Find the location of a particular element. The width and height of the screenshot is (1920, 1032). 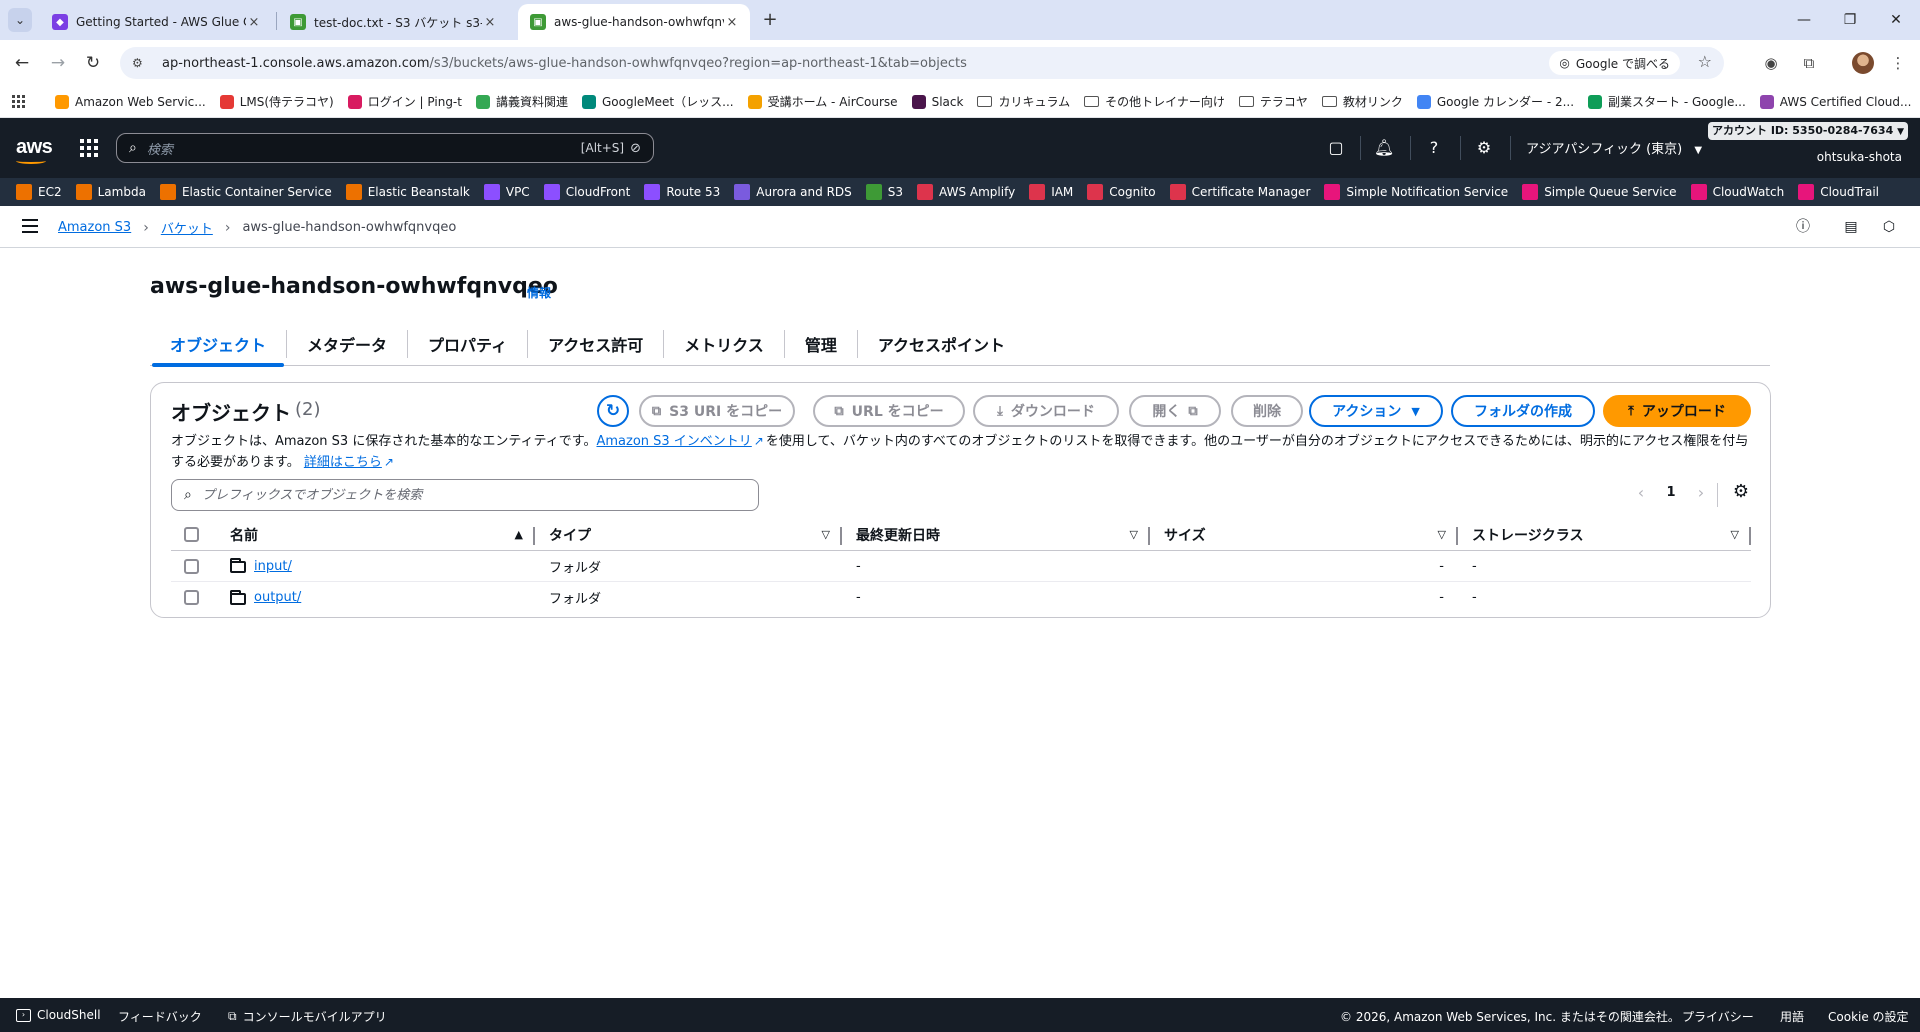

object-search-field: ⌕ is located at coordinates (465, 495).